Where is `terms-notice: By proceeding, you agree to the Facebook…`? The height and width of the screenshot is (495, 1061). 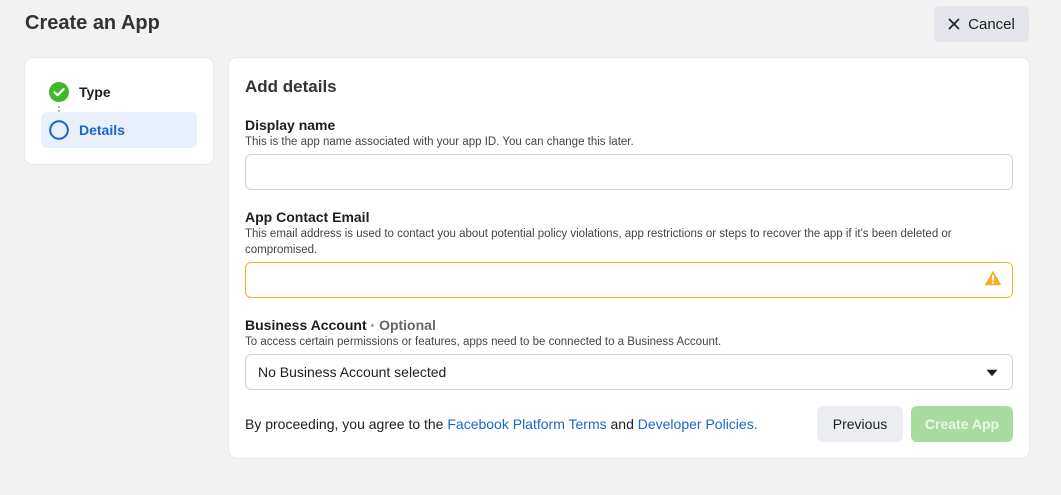
terms-notice: By proceeding, you agree to the Facebook… is located at coordinates (501, 424).